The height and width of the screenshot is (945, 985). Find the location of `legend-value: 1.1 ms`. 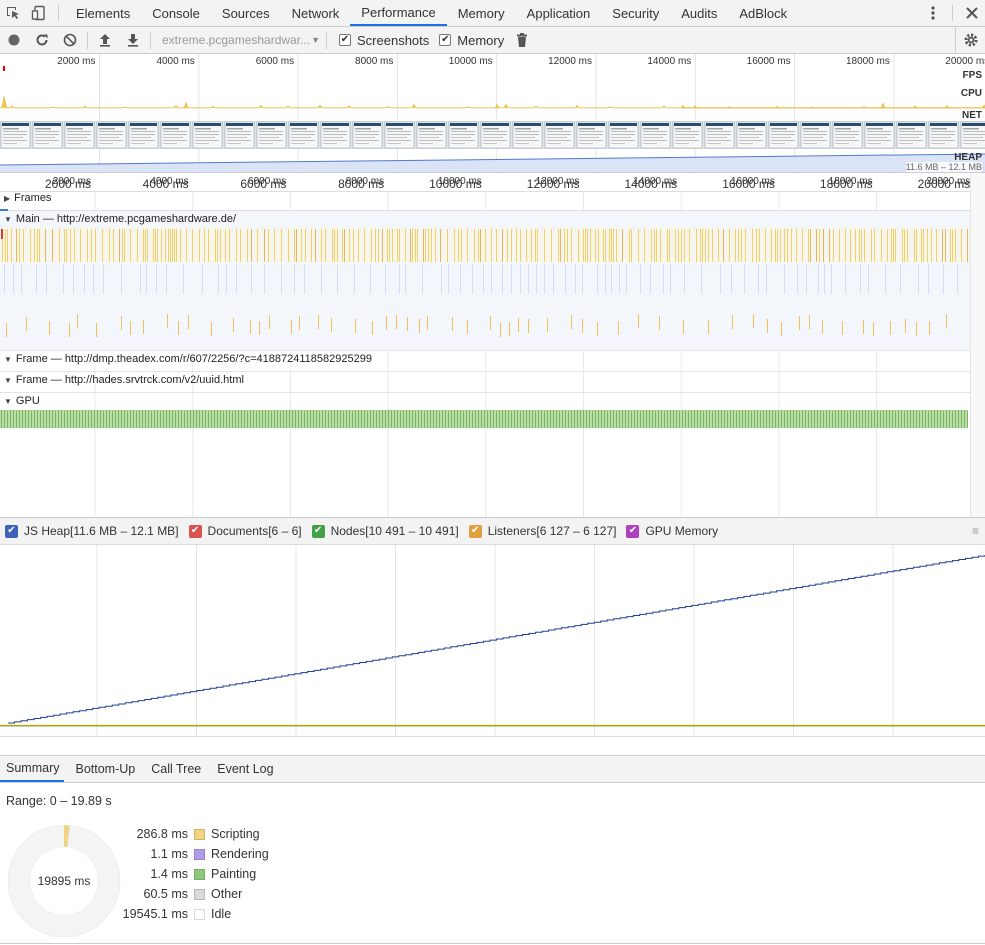

legend-value: 1.1 ms is located at coordinates (169, 854).